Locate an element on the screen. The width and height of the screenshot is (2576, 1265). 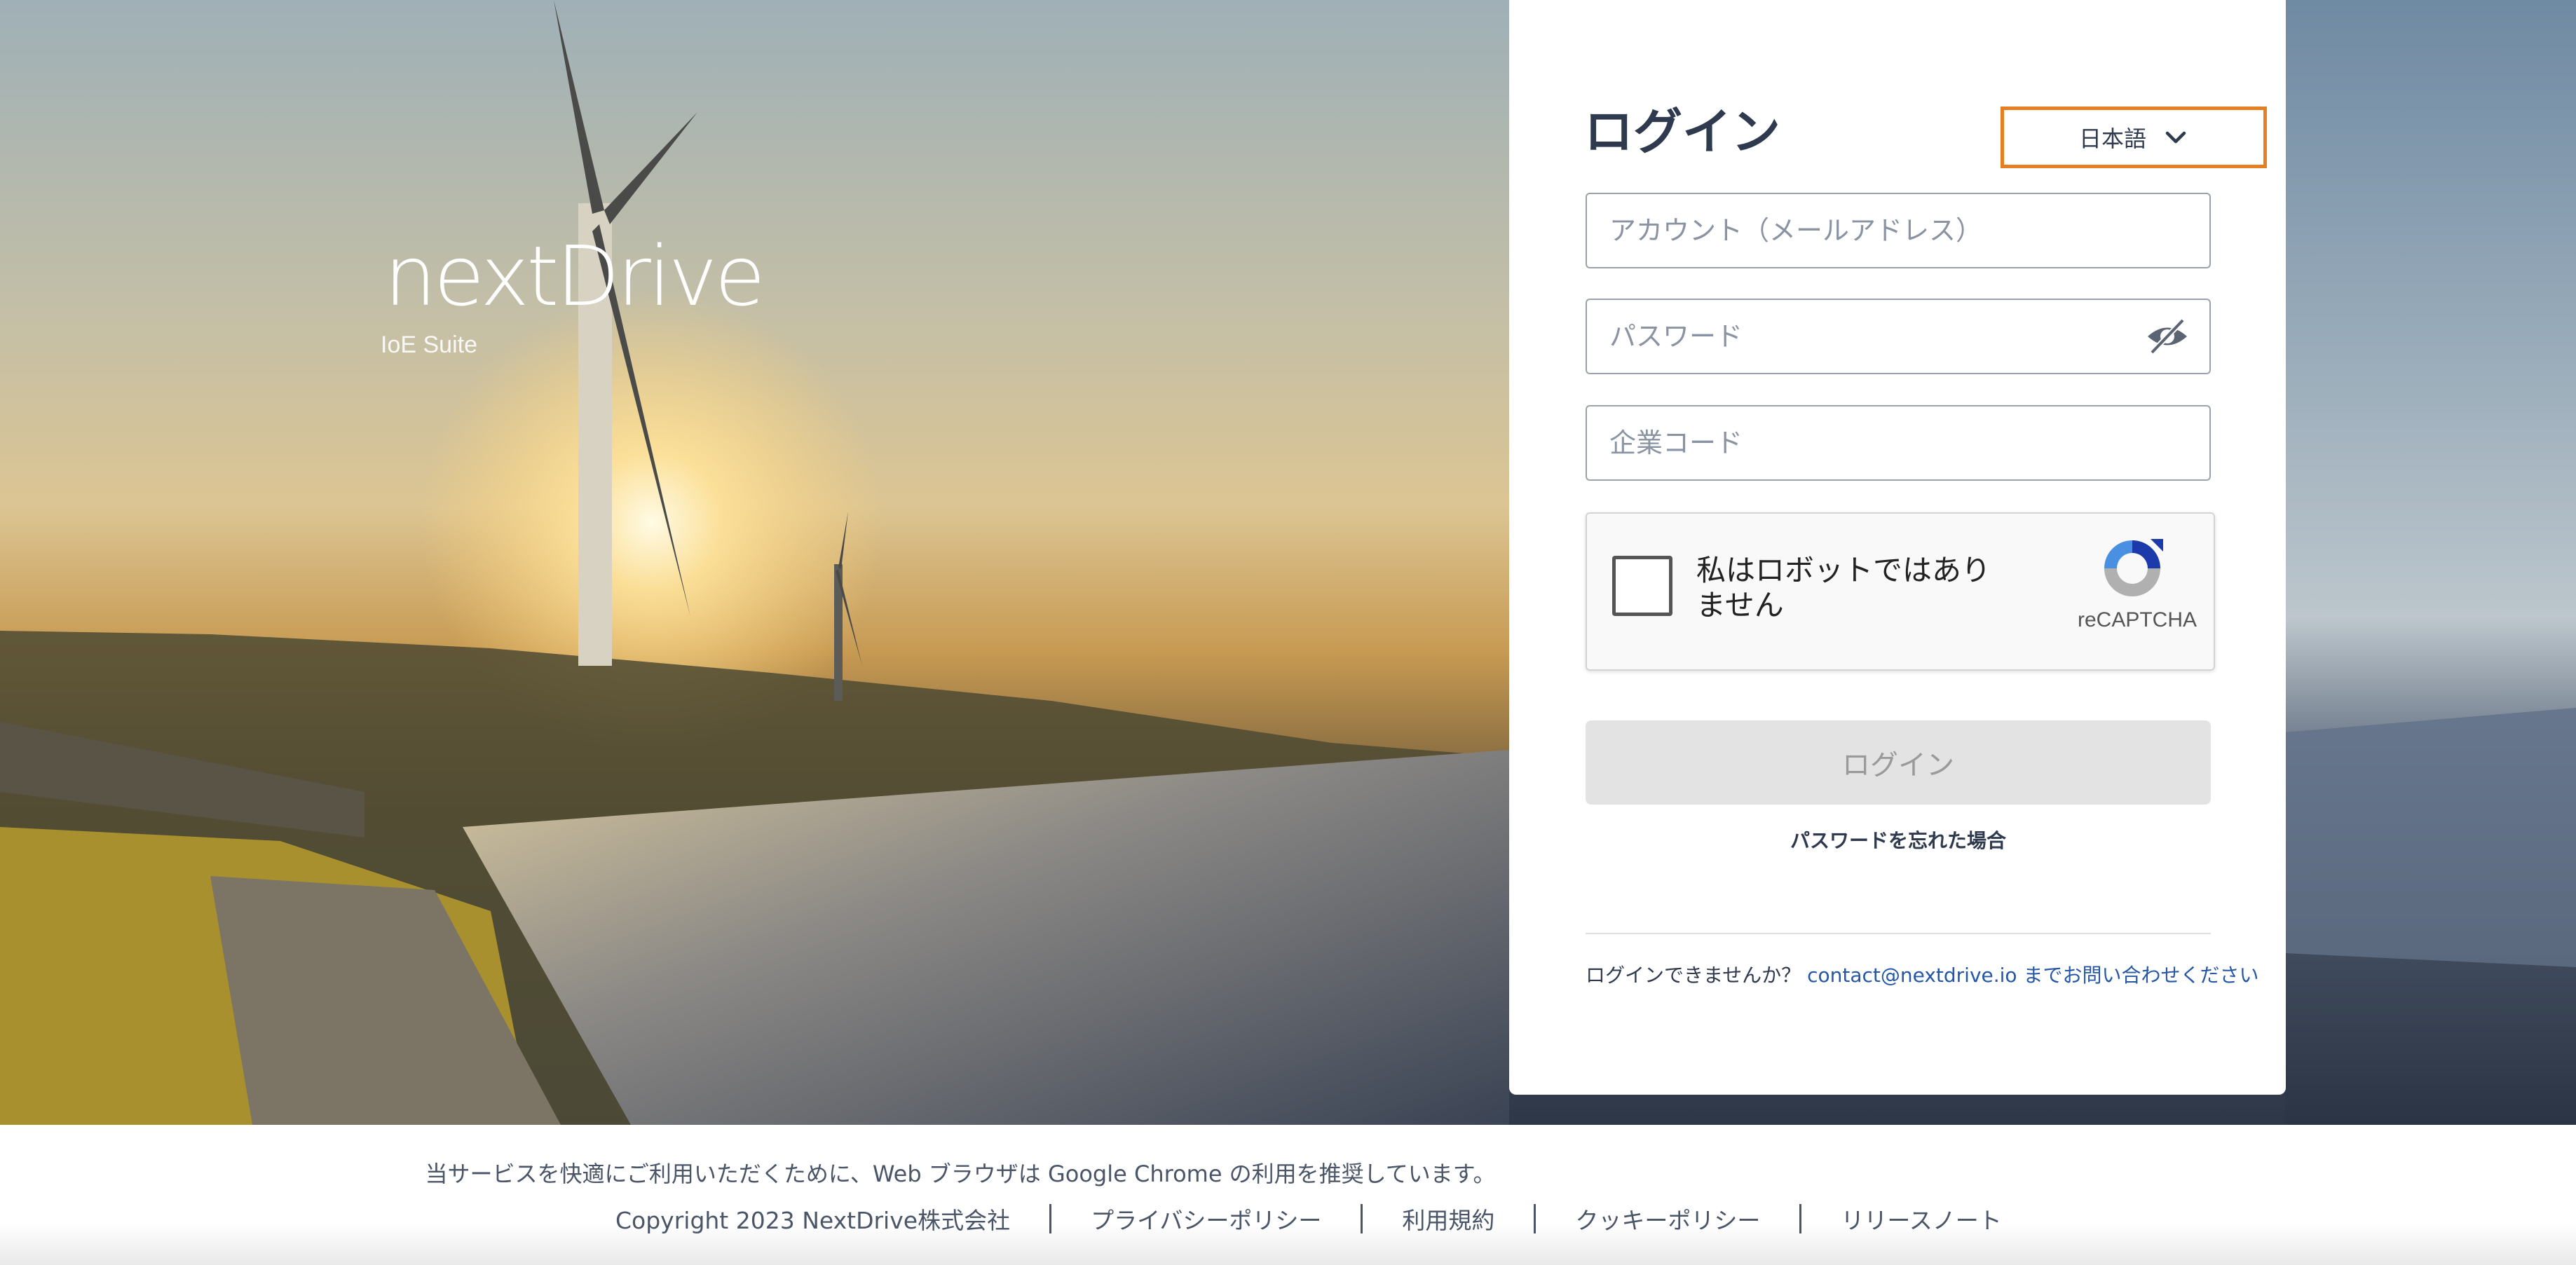
recaptcha-icon is located at coordinates (2133, 567).